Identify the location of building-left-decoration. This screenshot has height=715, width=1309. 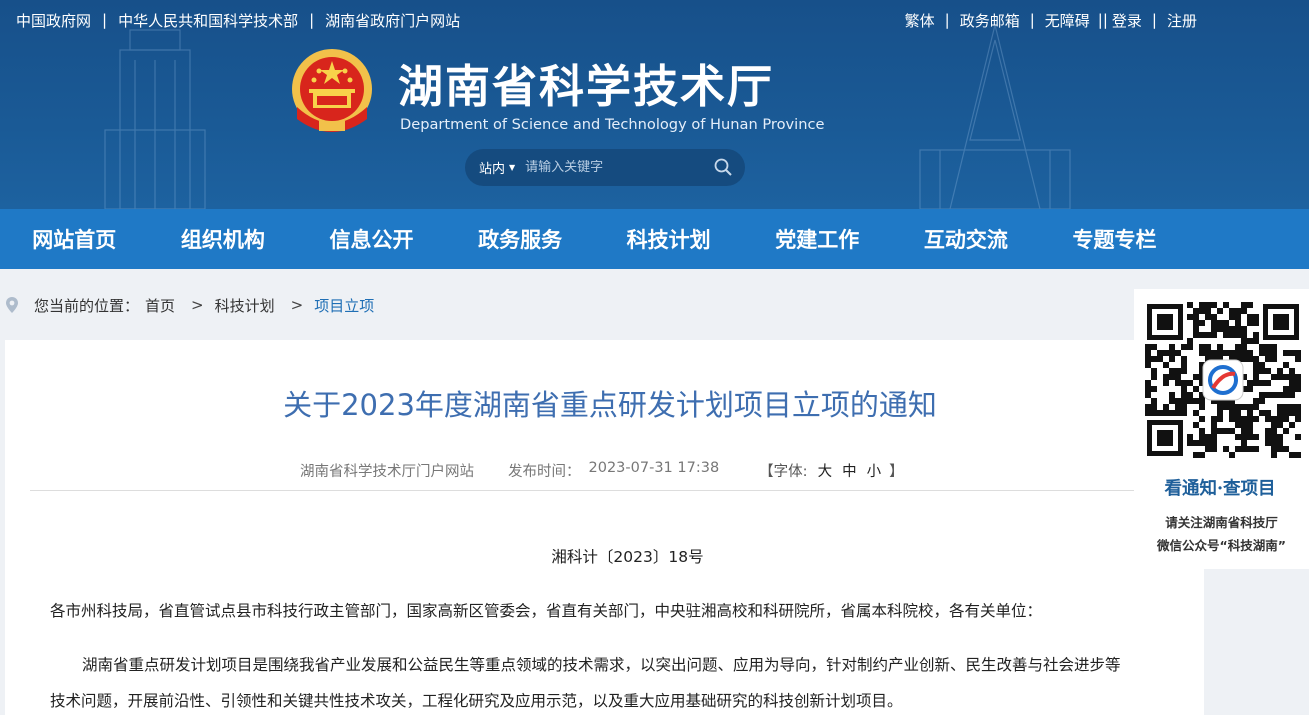
(155, 119).